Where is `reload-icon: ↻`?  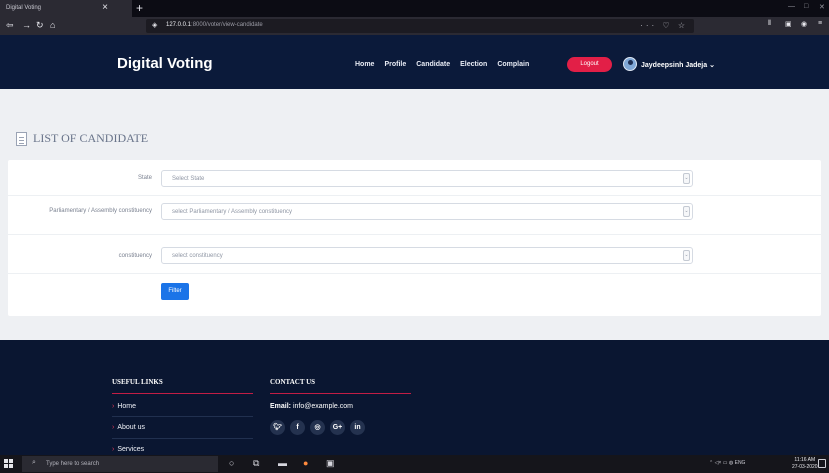 reload-icon: ↻ is located at coordinates (40, 25).